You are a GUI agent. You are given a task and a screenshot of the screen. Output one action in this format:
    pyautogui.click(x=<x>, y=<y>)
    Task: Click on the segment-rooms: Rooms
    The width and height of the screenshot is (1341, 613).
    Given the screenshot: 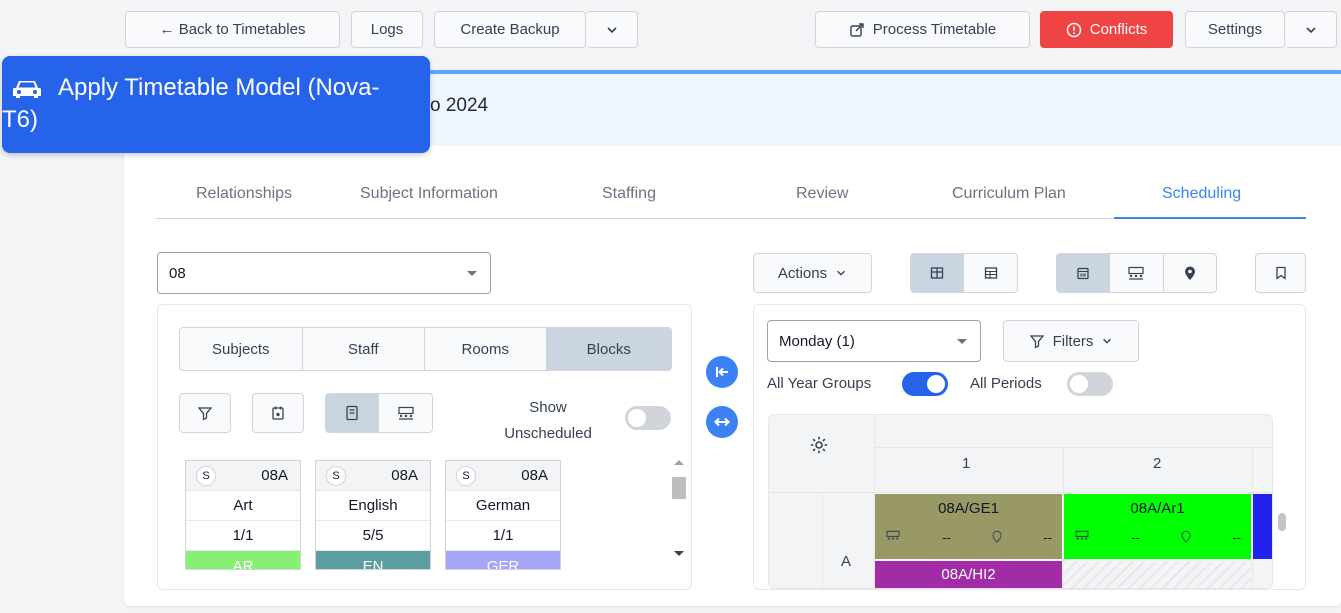 What is the action you would take?
    pyautogui.click(x=486, y=349)
    